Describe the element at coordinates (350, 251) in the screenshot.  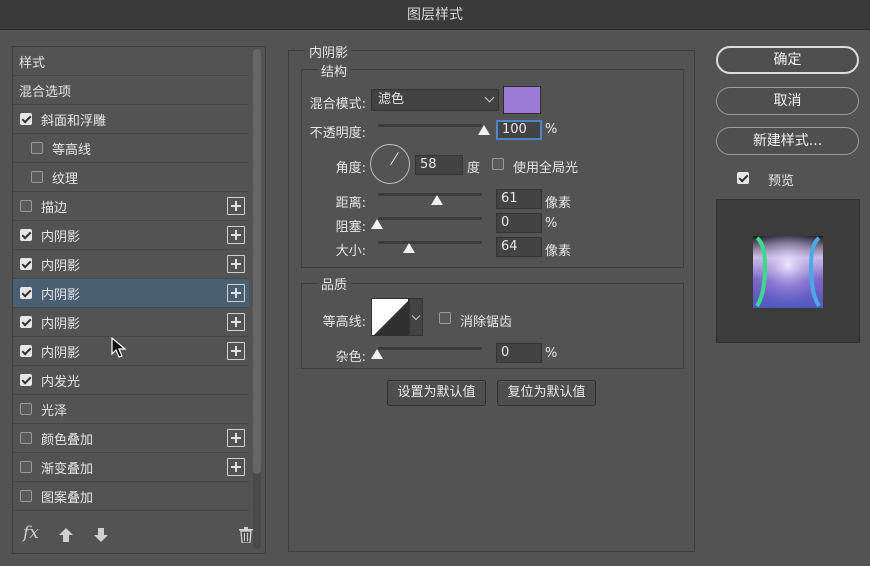
I see `size-label: 大小:` at that location.